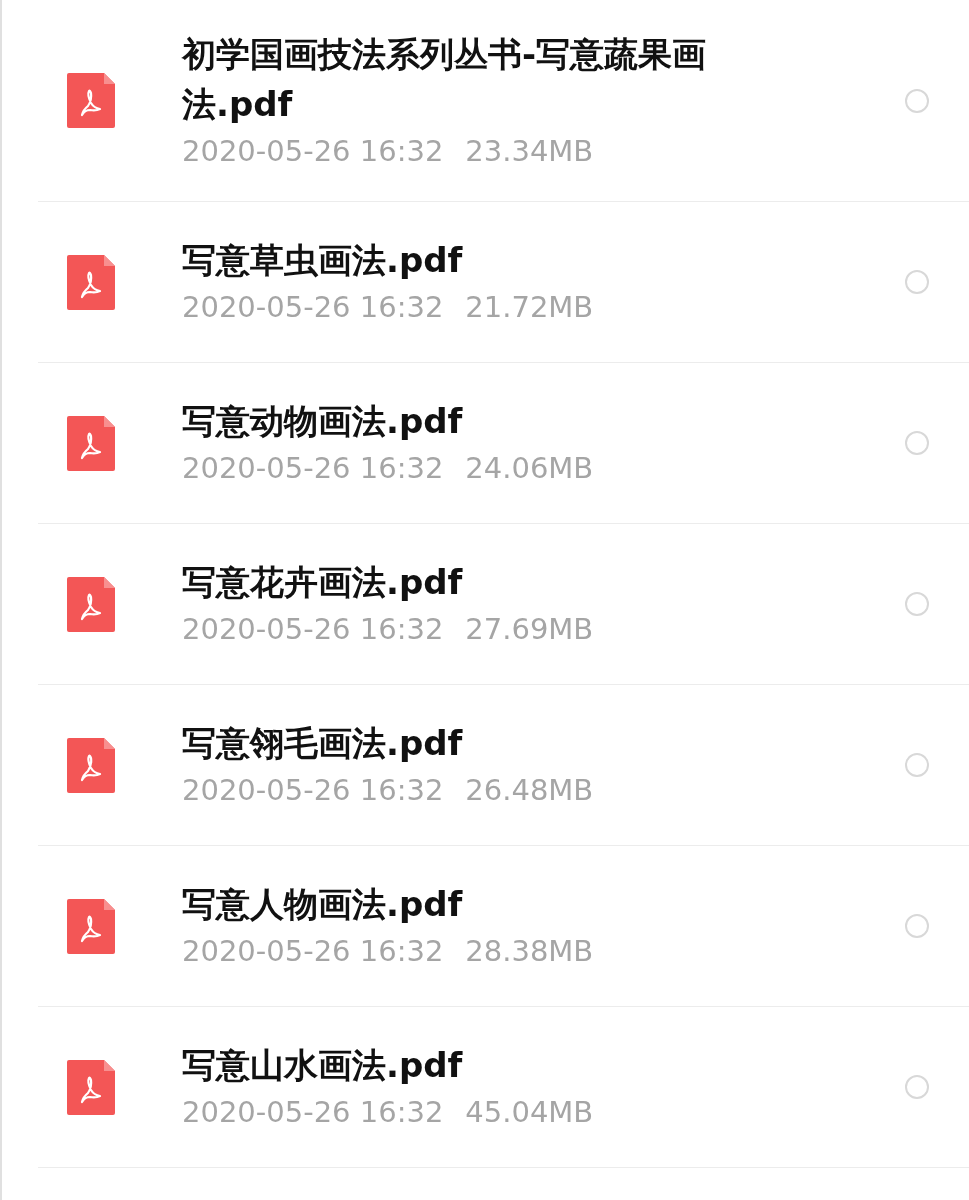 Image resolution: width=969 pixels, height=1200 pixels. Describe the element at coordinates (503, 926) in the screenshot. I see `file-row: 写意人物画法.pdf 2020-05-26 16:32 28.38MB` at that location.